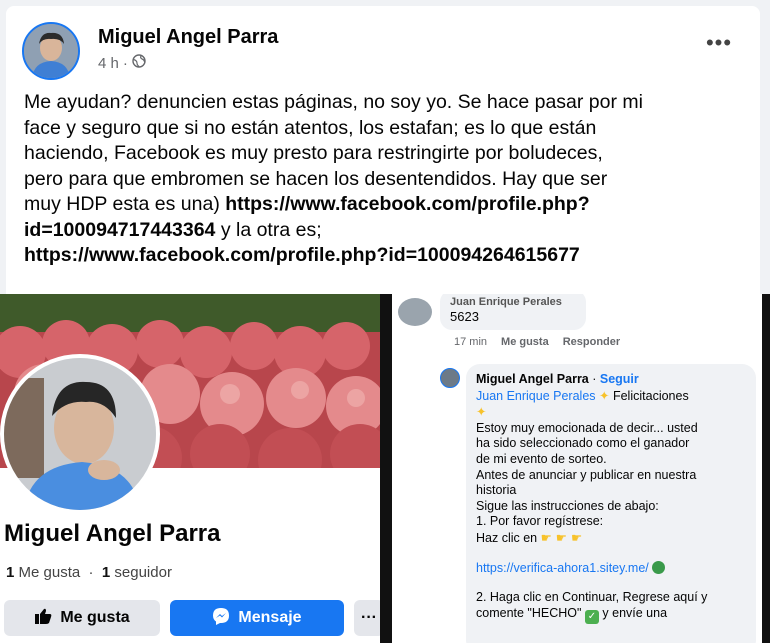 Image resolution: width=770 pixels, height=643 pixels. What do you see at coordinates (43, 618) in the screenshot?
I see `thumbs-up-icon` at bounding box center [43, 618].